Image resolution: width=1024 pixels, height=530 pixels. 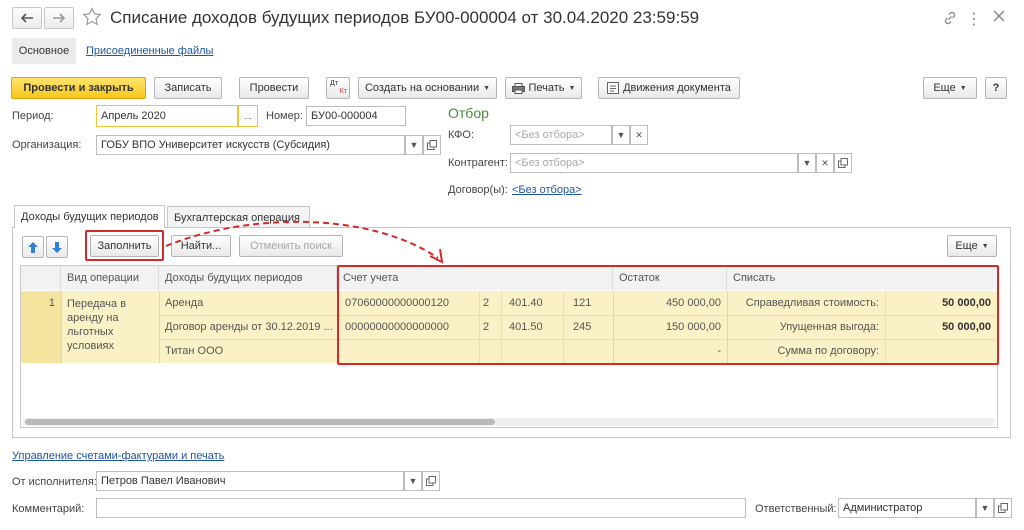 I want to click on favorite-star-icon, so click(x=92, y=18).